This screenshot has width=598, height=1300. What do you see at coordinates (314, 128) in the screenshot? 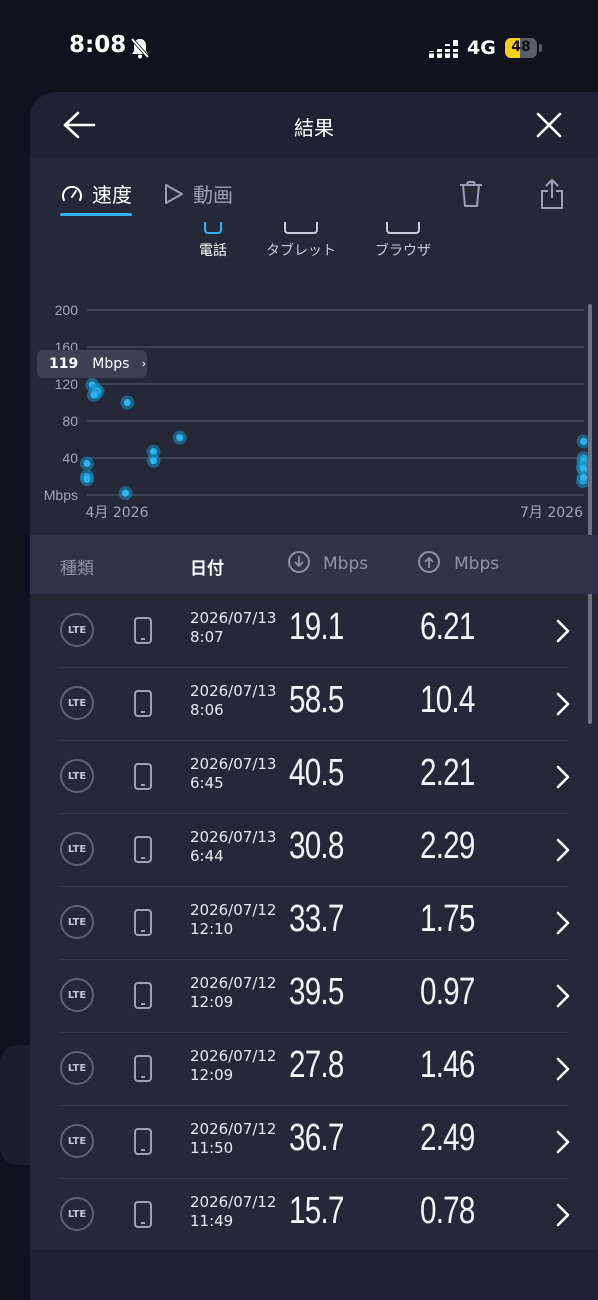
I see `page-title: 結果` at bounding box center [314, 128].